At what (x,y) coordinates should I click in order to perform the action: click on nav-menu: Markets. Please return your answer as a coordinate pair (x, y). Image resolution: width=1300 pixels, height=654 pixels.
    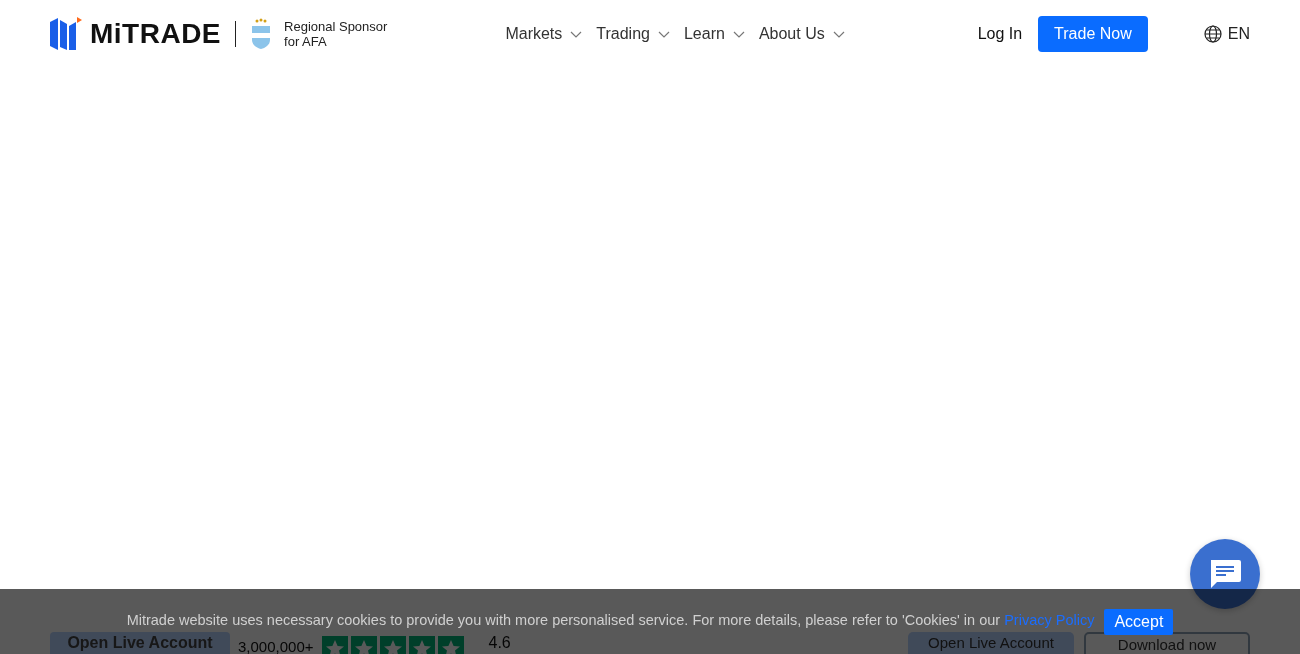
    Looking at the image, I should click on (544, 34).